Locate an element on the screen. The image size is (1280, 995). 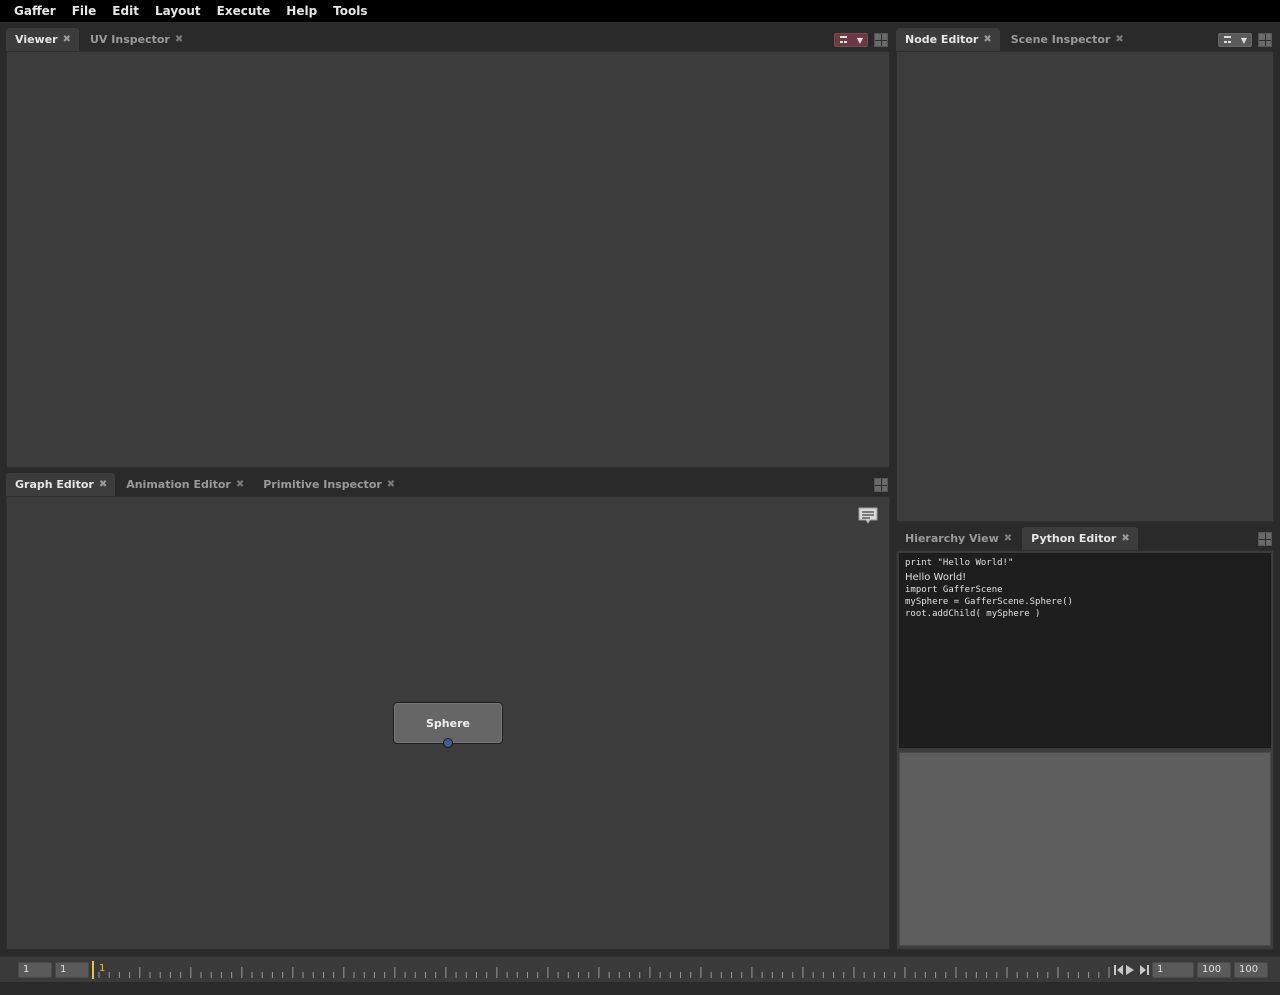
timeline-range-end-field: 100 is located at coordinates (1214, 970).